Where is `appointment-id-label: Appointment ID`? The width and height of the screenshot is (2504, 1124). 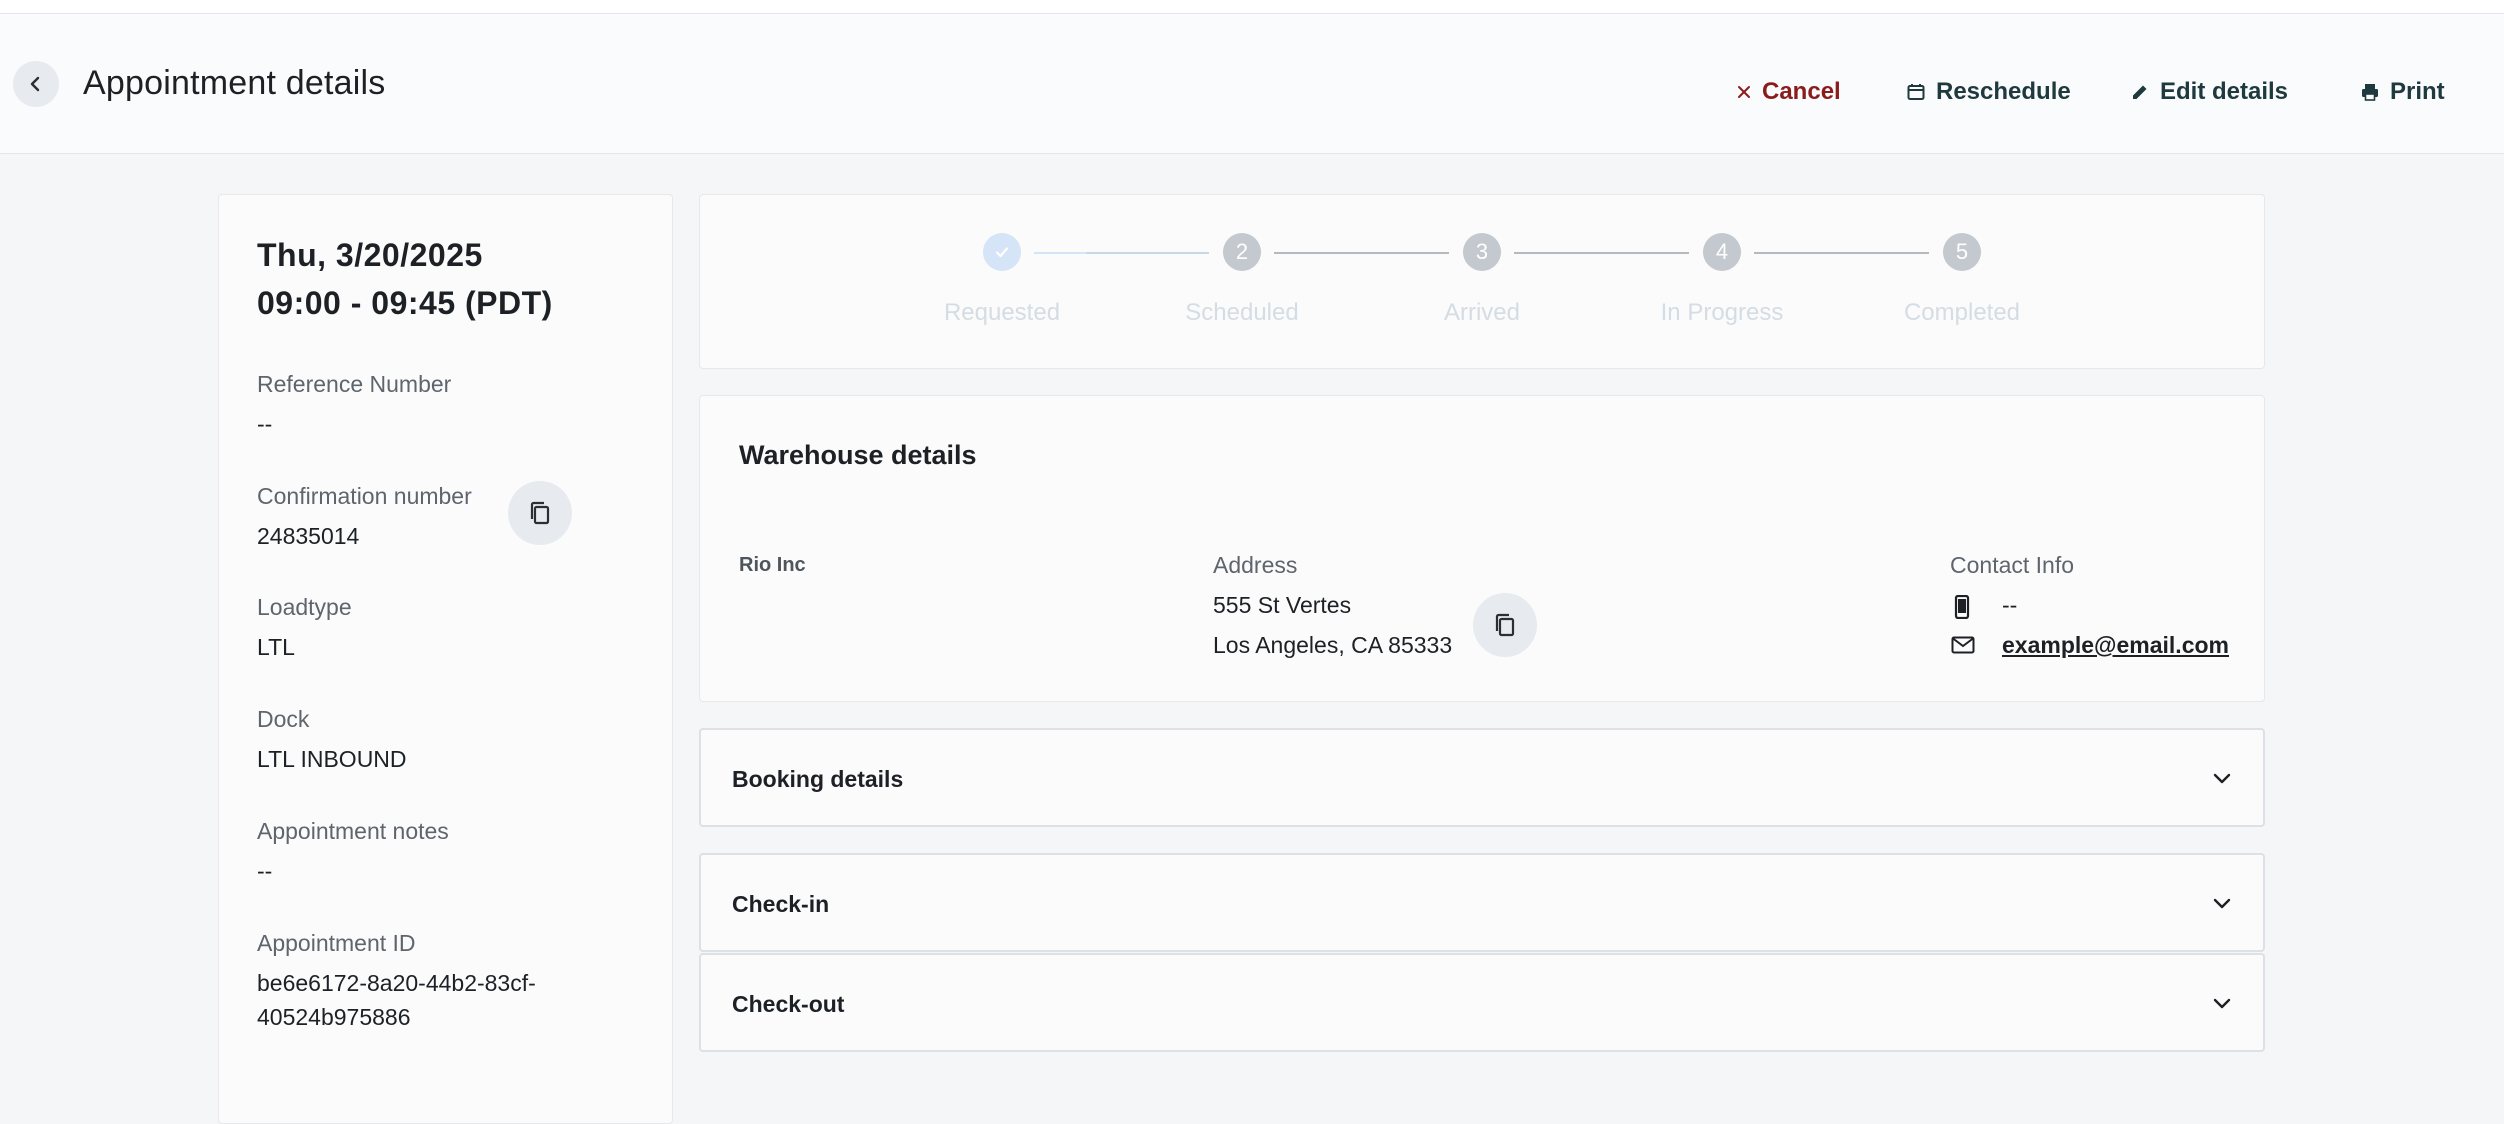
appointment-id-label: Appointment ID is located at coordinates (336, 943).